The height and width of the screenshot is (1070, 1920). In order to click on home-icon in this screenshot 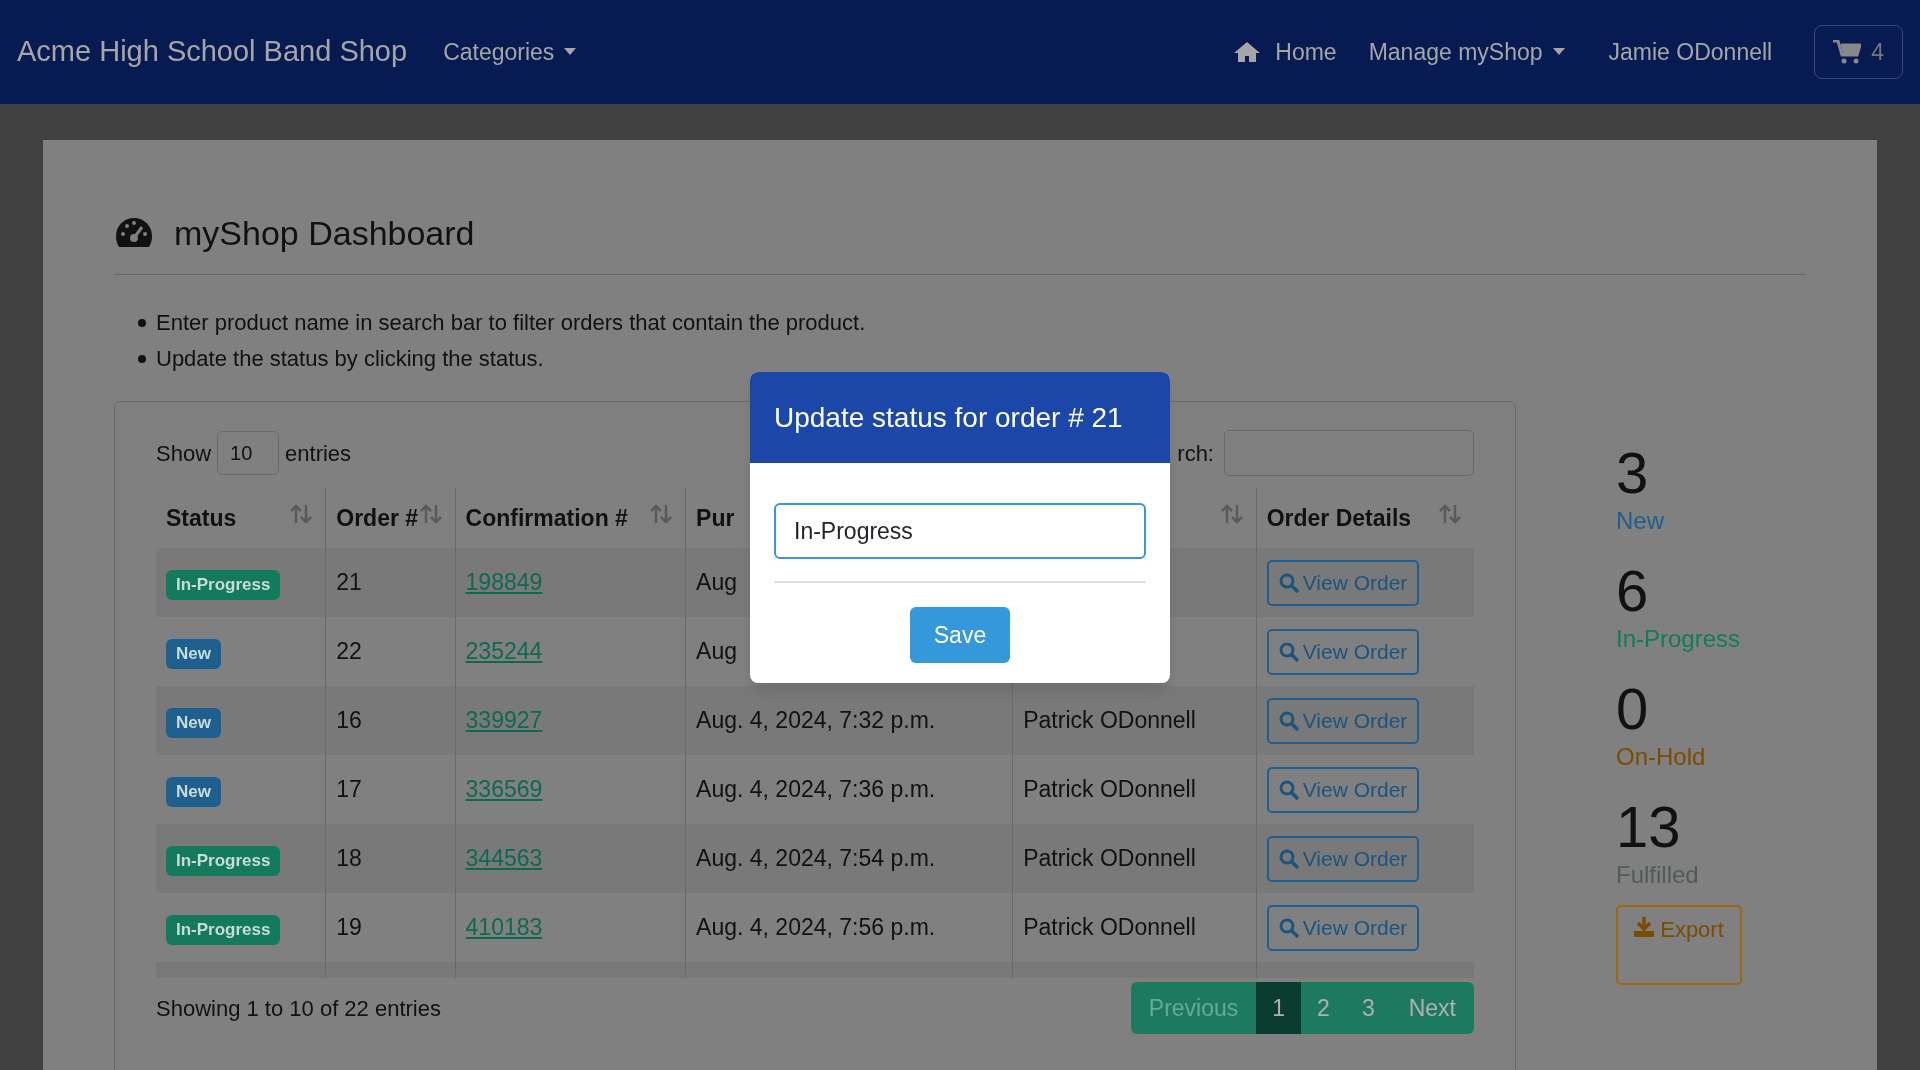, I will do `click(1247, 52)`.